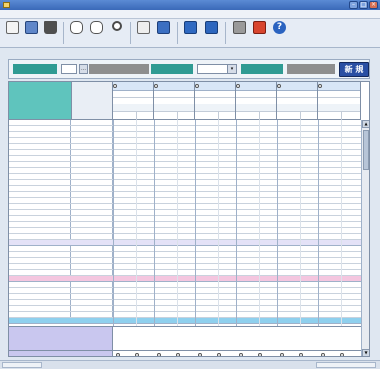  Describe the element at coordinates (365, 352) in the screenshot. I see `scroll-down-arrow: ▼` at that location.